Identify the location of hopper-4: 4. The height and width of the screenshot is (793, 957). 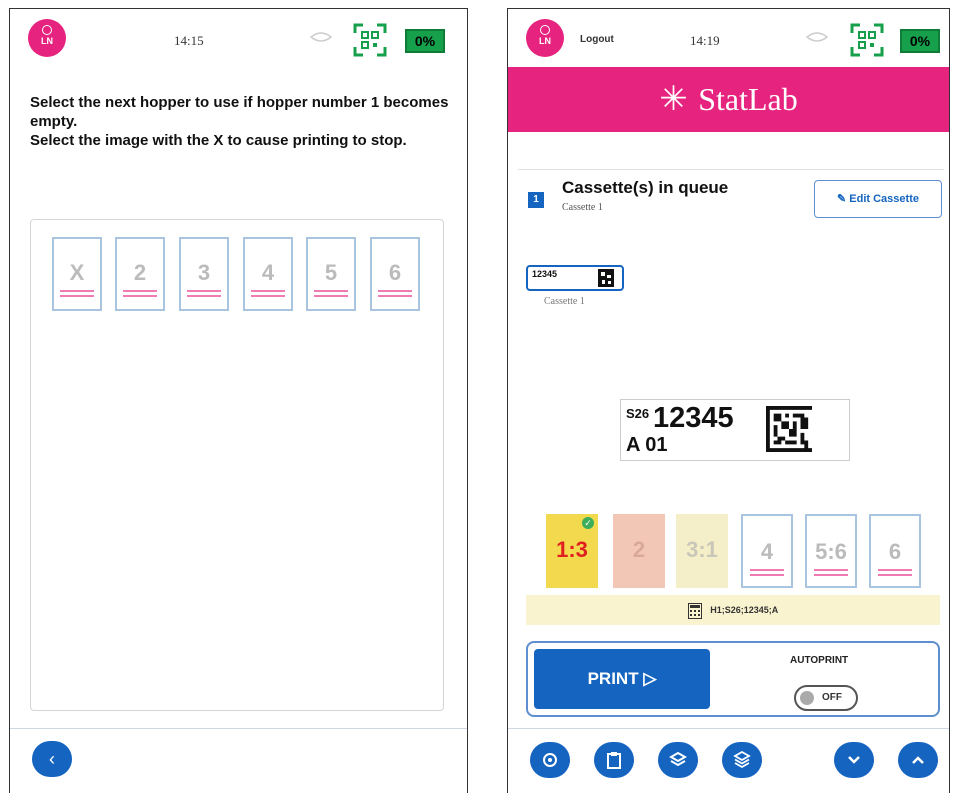
(268, 274).